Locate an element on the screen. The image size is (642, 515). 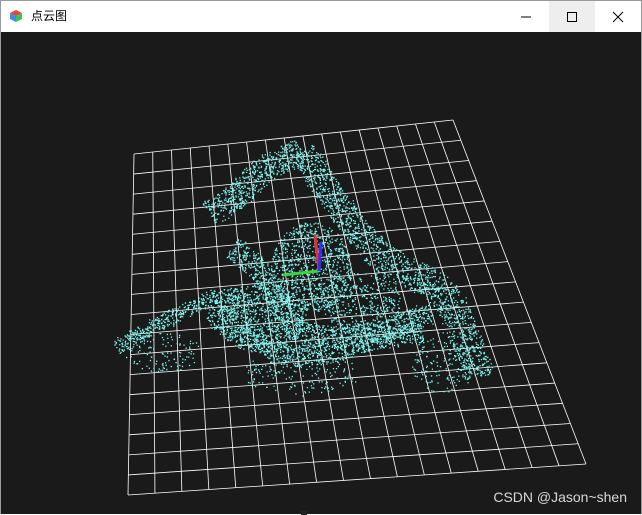
minimize-button is located at coordinates (526, 16).